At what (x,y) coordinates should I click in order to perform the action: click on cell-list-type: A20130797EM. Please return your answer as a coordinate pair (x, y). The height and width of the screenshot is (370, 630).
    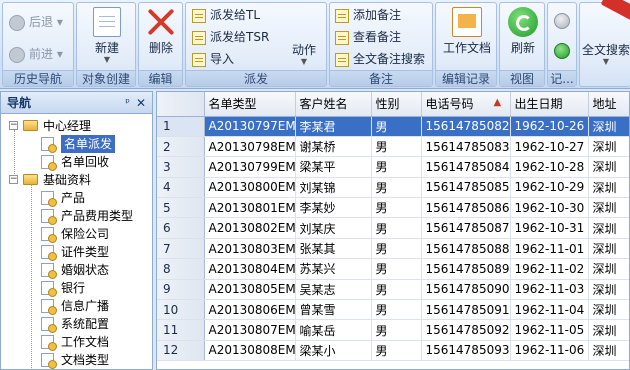
    Looking at the image, I should click on (250, 126).